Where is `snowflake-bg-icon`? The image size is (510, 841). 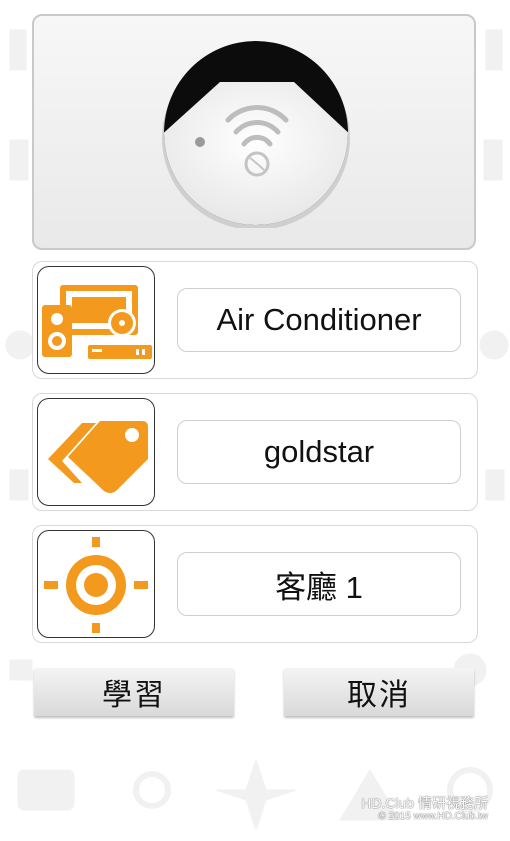 snowflake-bg-icon is located at coordinates (256, 795).